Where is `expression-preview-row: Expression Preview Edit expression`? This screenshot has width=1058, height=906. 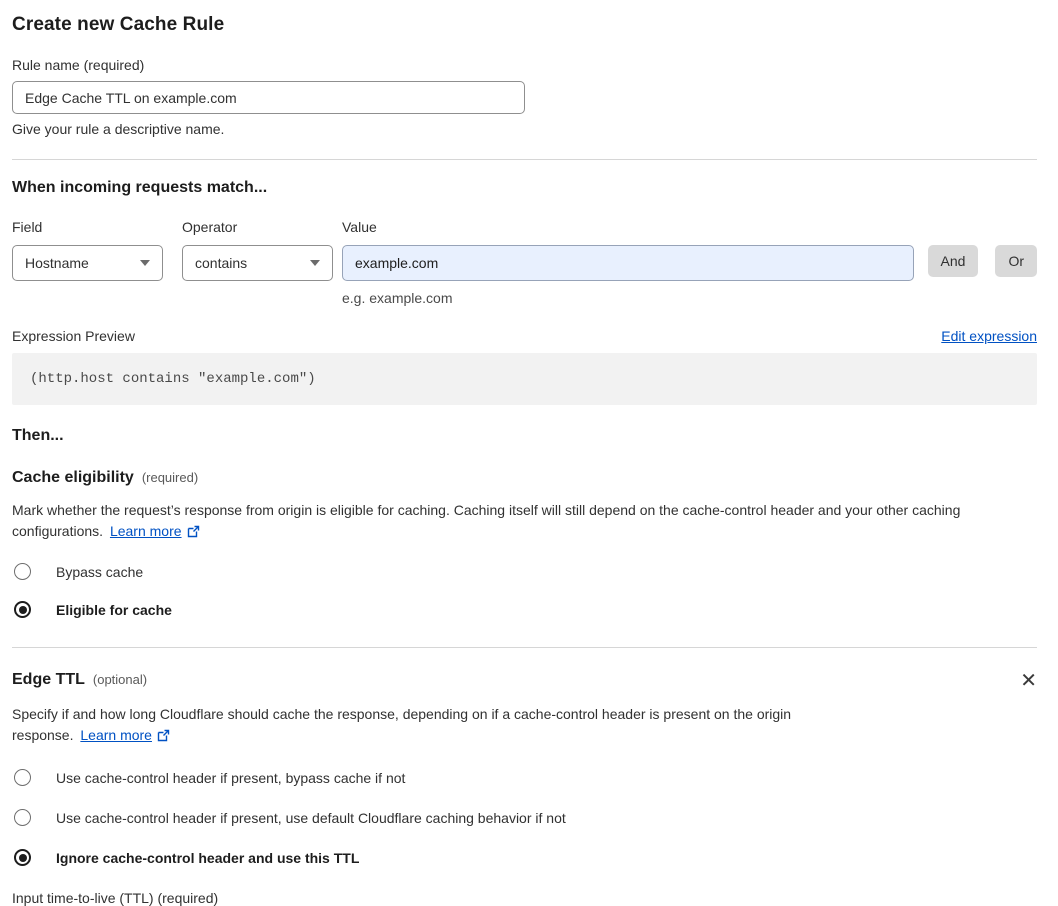
expression-preview-row: Expression Preview Edit expression is located at coordinates (524, 336).